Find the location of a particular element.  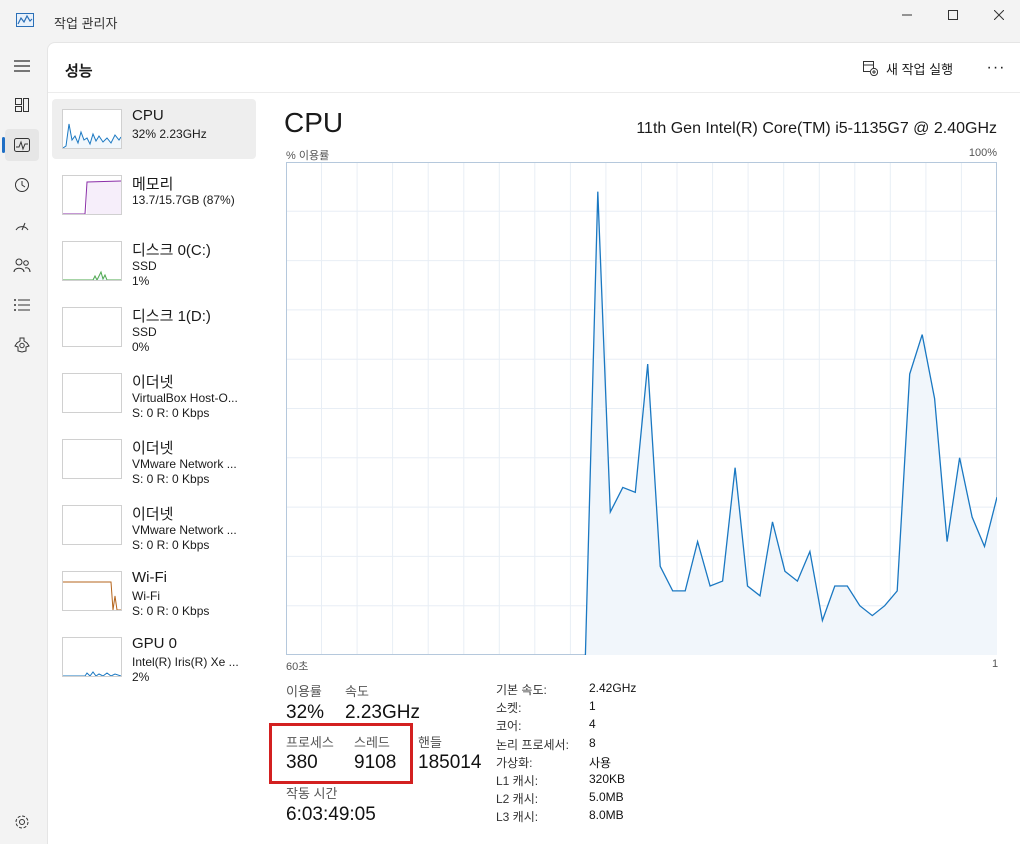

maximize-button is located at coordinates (953, 15).